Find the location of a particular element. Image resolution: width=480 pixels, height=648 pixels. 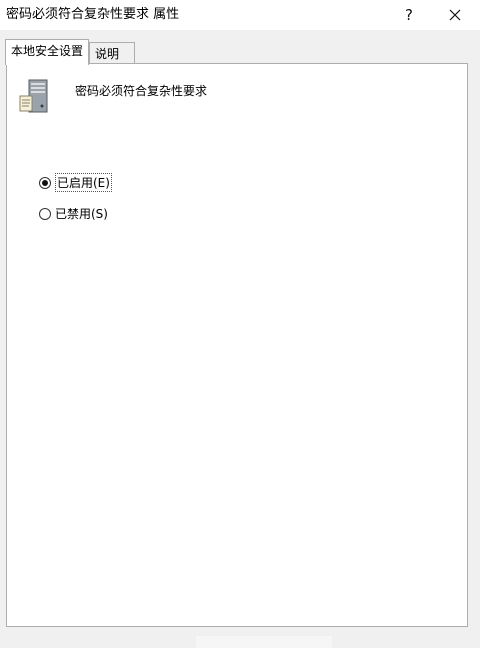

tab-local-security-setting: 本地安全设置 is located at coordinates (47, 52).